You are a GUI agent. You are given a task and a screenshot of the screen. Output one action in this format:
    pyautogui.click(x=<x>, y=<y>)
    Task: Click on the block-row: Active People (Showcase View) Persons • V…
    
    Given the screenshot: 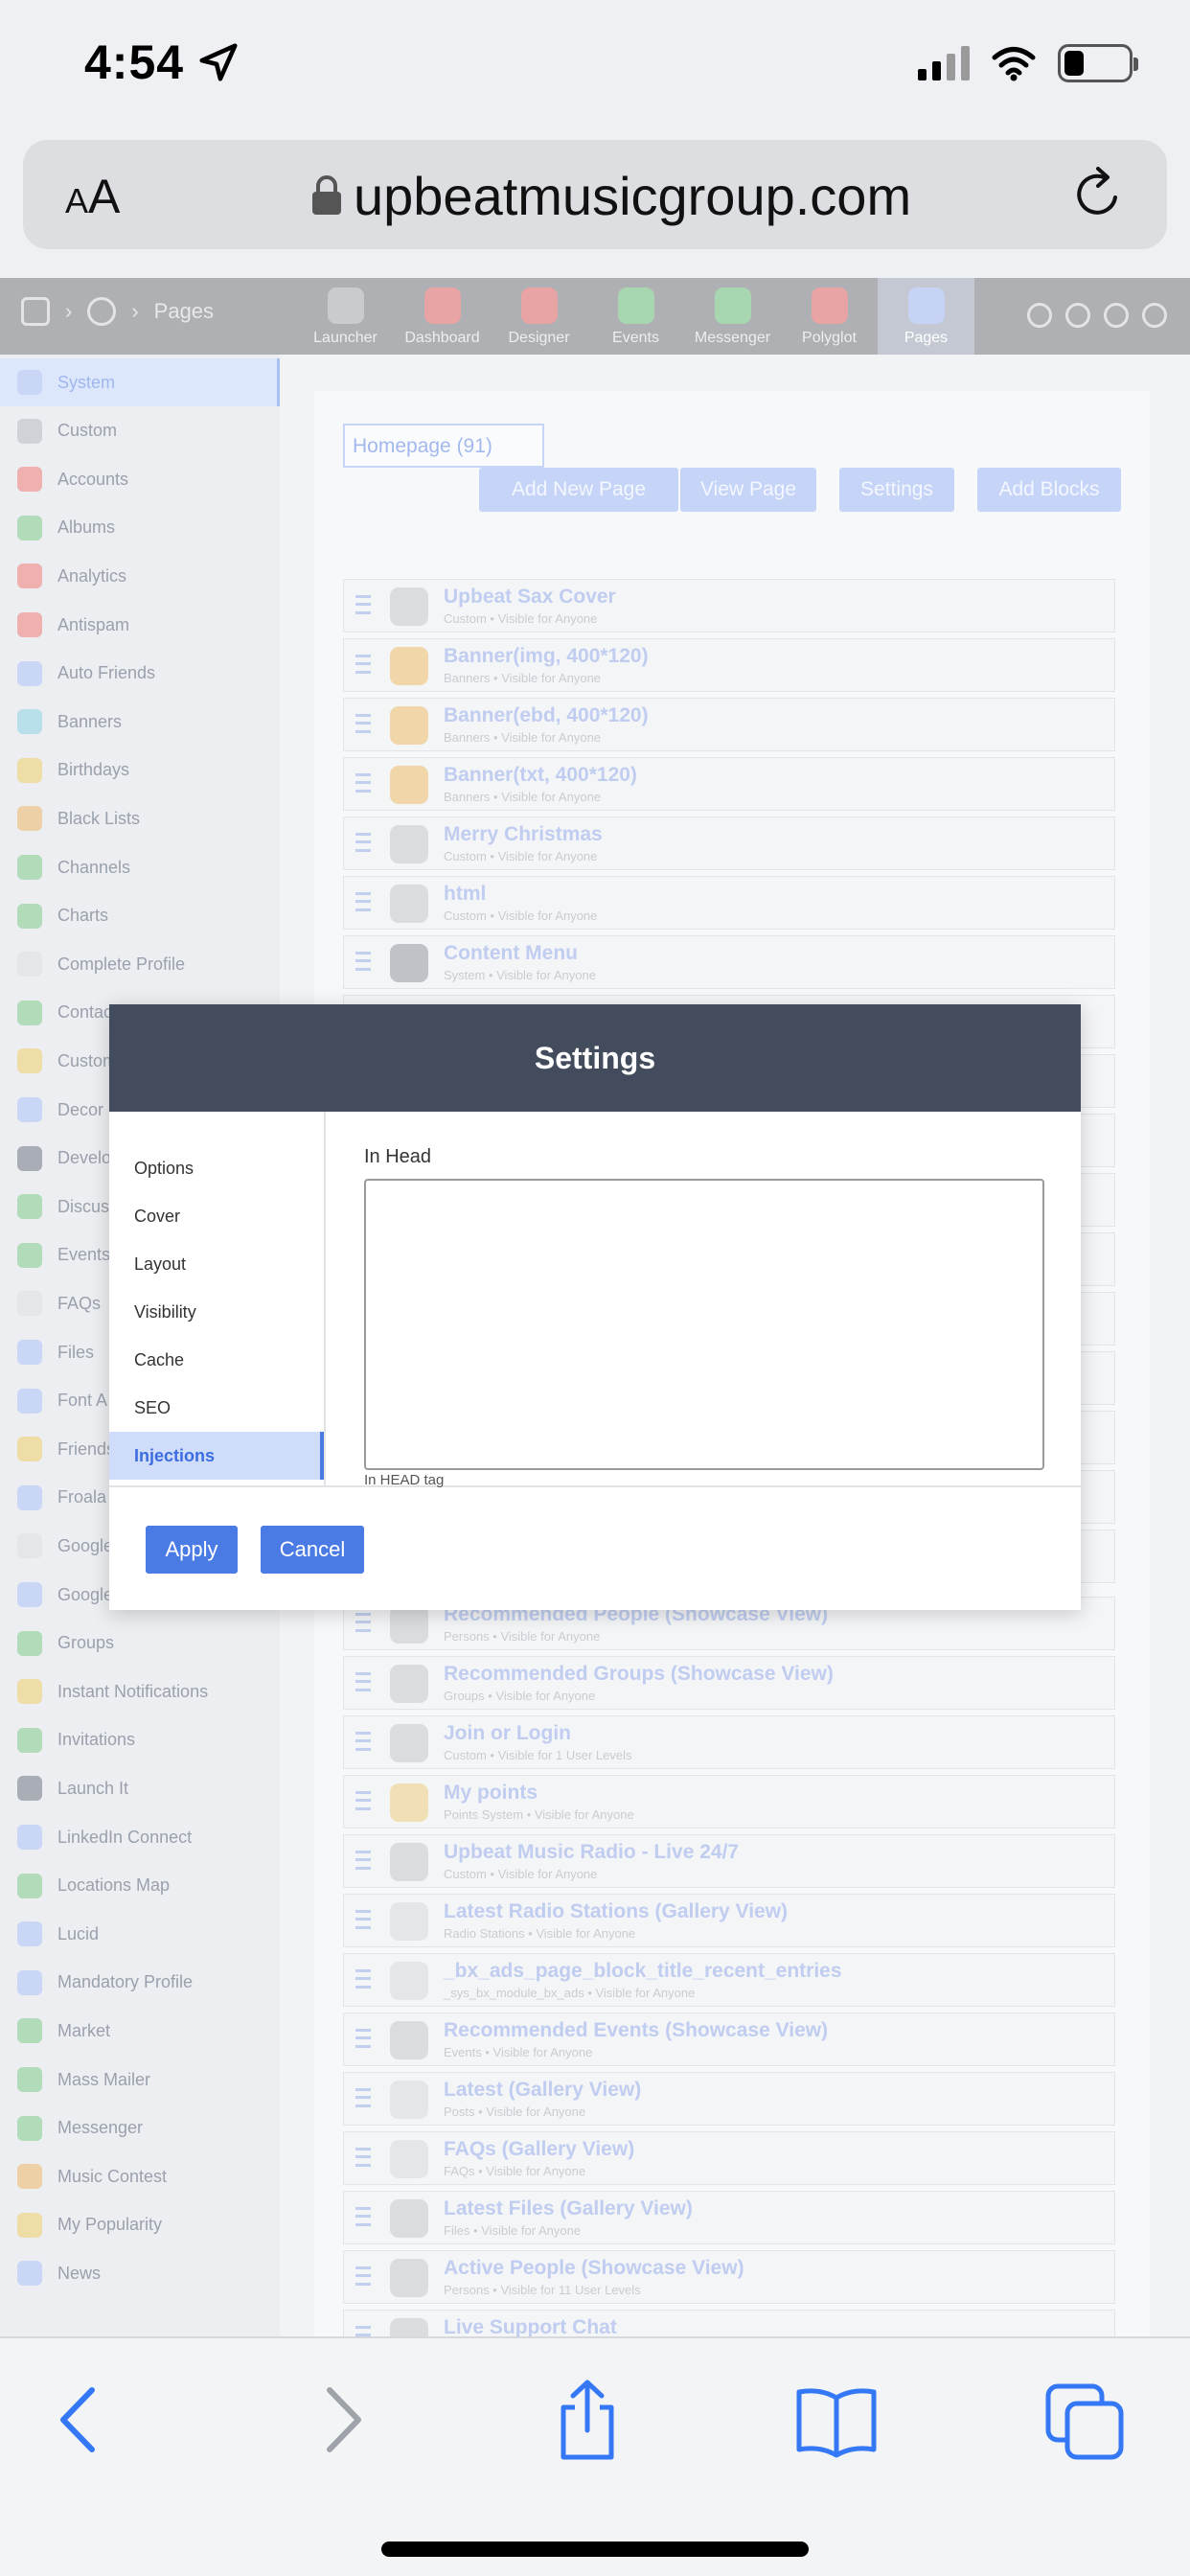 What is the action you would take?
    pyautogui.click(x=729, y=2277)
    